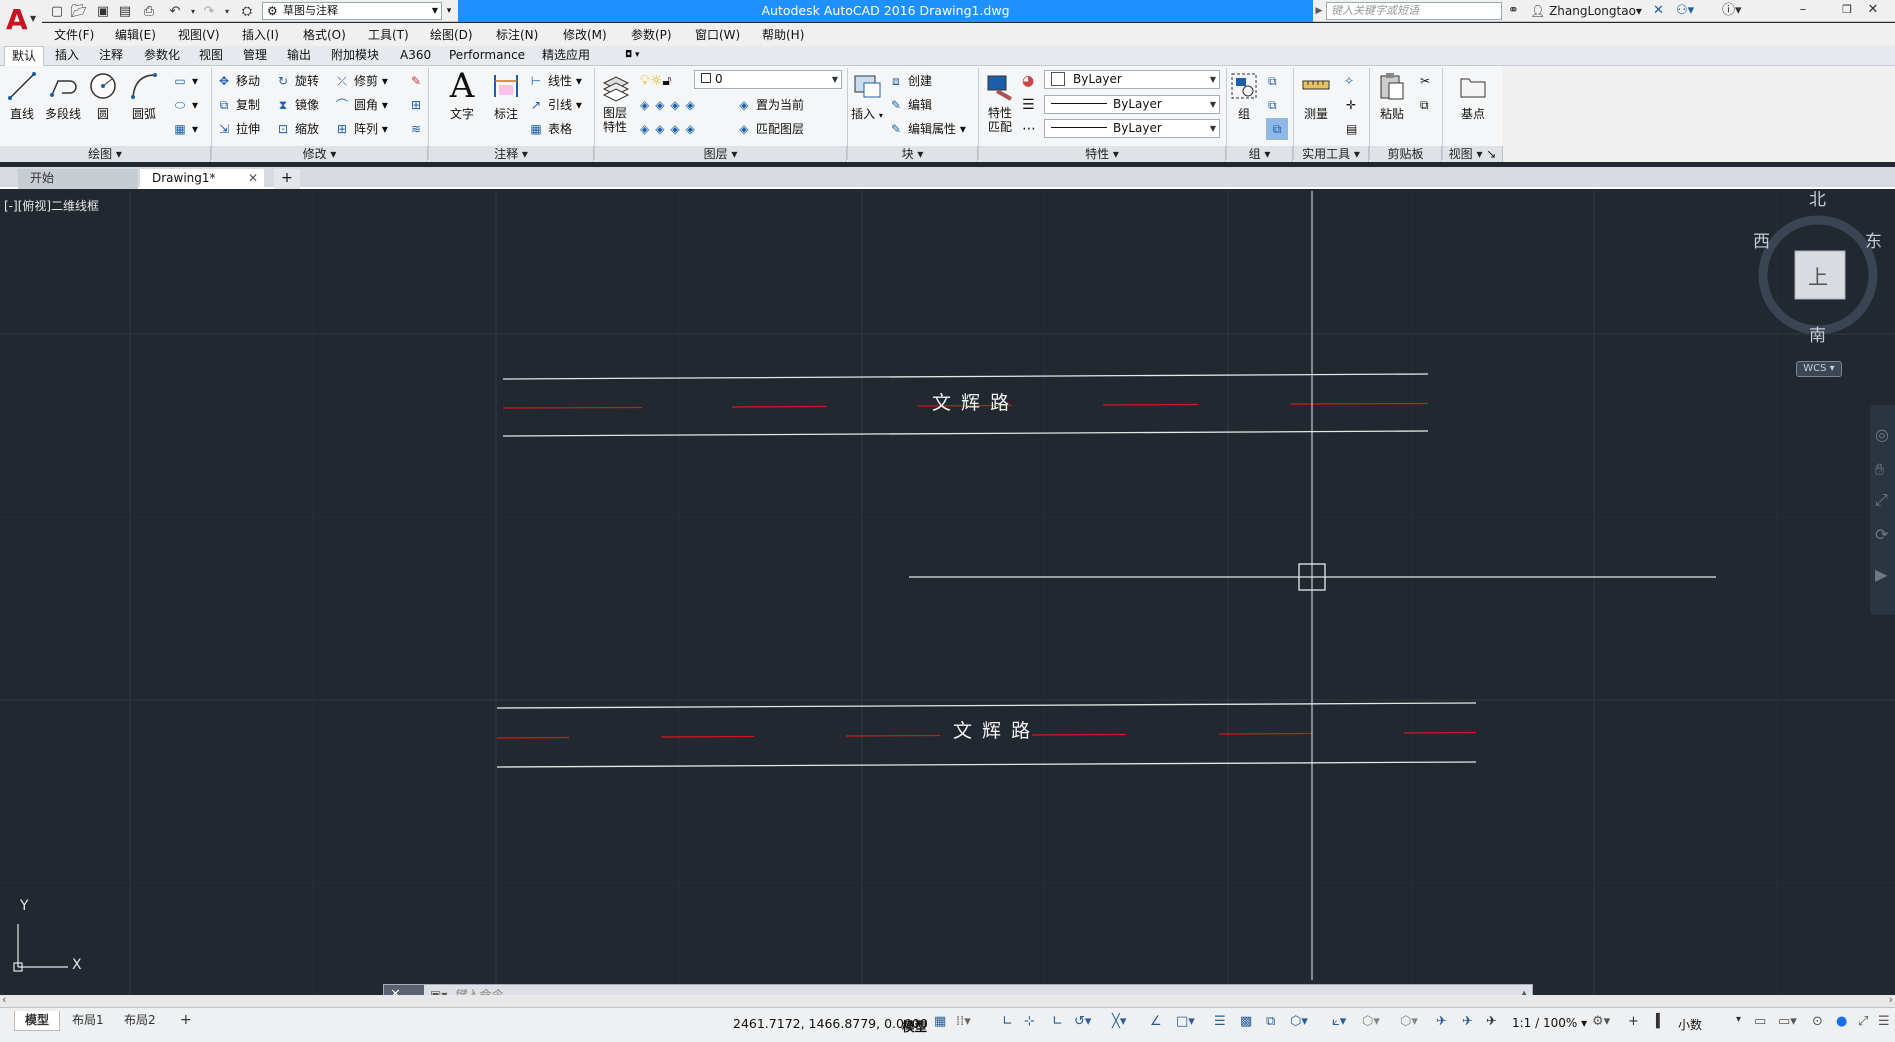 This screenshot has width=1895, height=1042. I want to click on polar-tracking-icon: ↺▾, so click(1082, 1021).